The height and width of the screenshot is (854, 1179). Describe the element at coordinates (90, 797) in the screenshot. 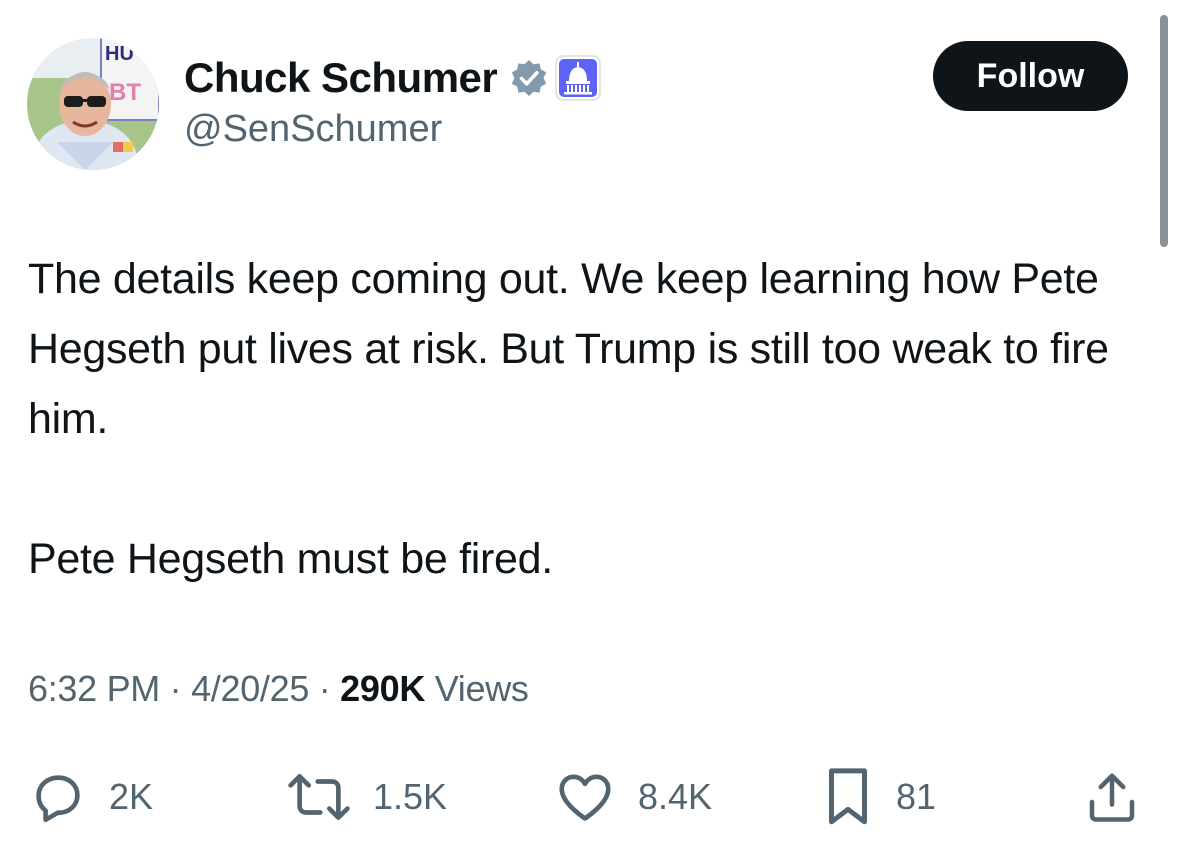

I see `reply-button: 2K` at that location.